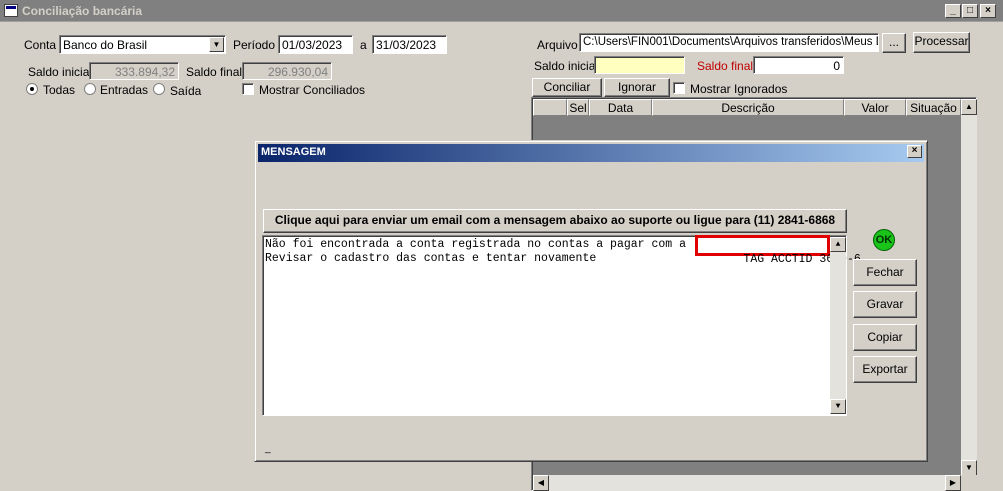  Describe the element at coordinates (578, 107) in the screenshot. I see `grid-header-sel: Sel` at that location.